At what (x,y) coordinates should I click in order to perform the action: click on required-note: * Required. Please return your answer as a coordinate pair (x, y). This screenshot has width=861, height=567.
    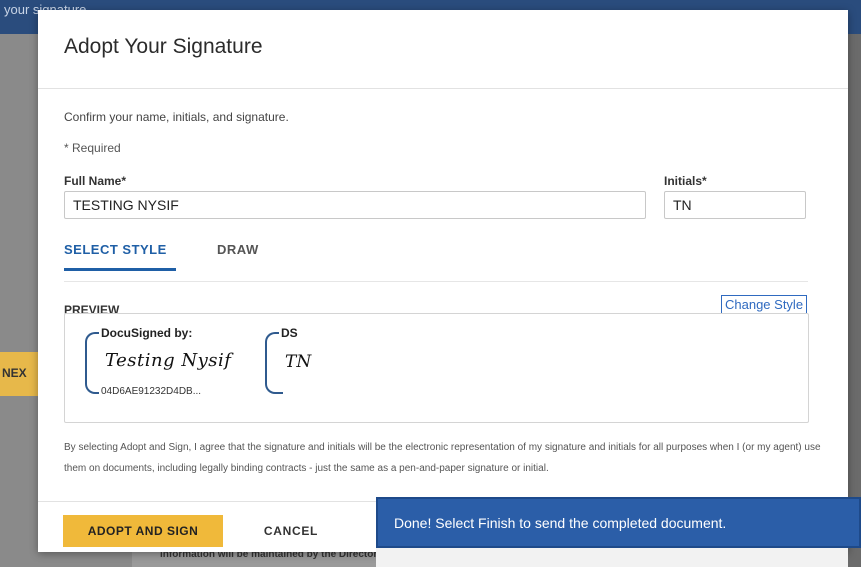
    Looking at the image, I should click on (92, 148).